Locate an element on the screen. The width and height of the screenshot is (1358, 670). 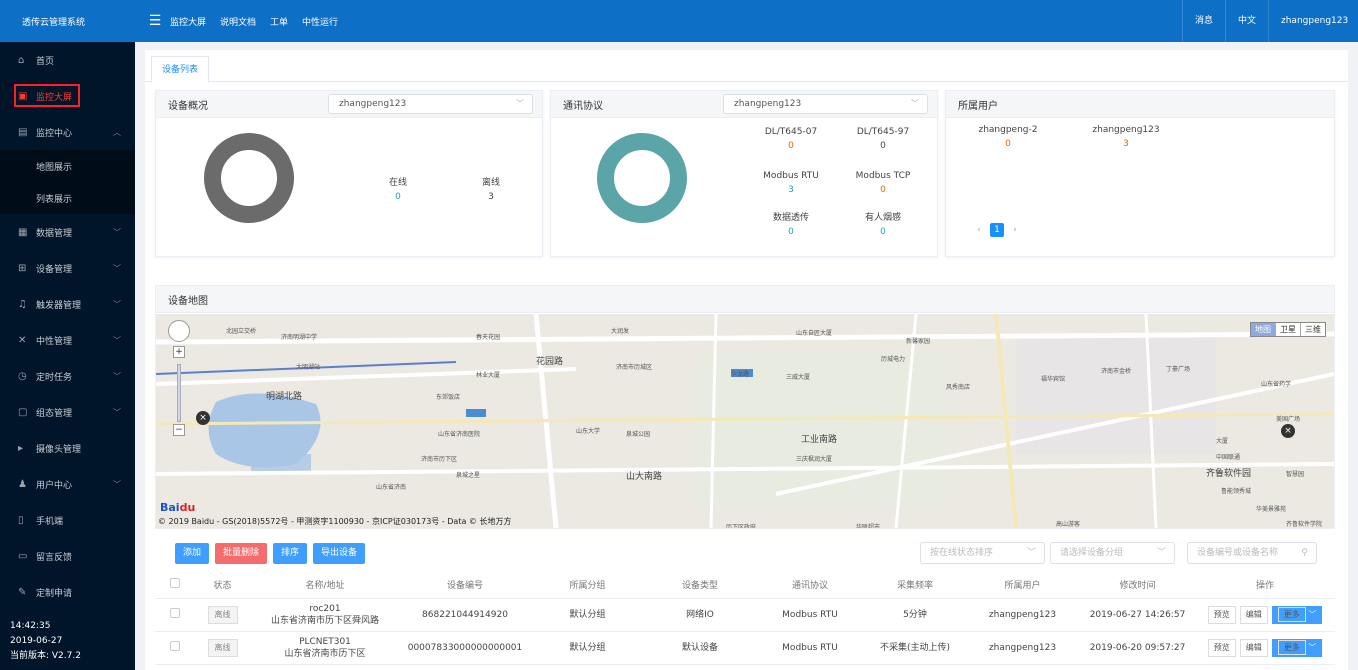
user-count: 0 is located at coordinates (1008, 144).